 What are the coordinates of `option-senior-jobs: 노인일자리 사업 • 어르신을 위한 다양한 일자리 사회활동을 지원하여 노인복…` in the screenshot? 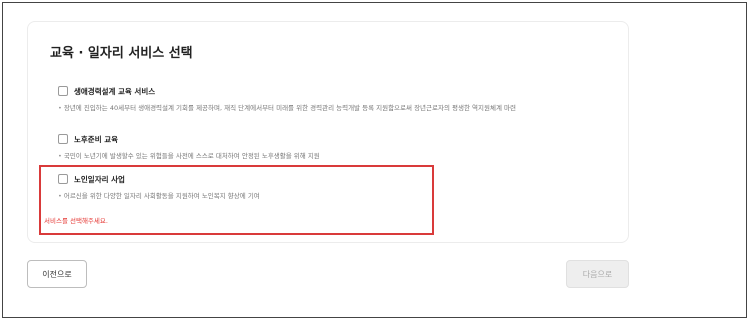 It's located at (338, 187).